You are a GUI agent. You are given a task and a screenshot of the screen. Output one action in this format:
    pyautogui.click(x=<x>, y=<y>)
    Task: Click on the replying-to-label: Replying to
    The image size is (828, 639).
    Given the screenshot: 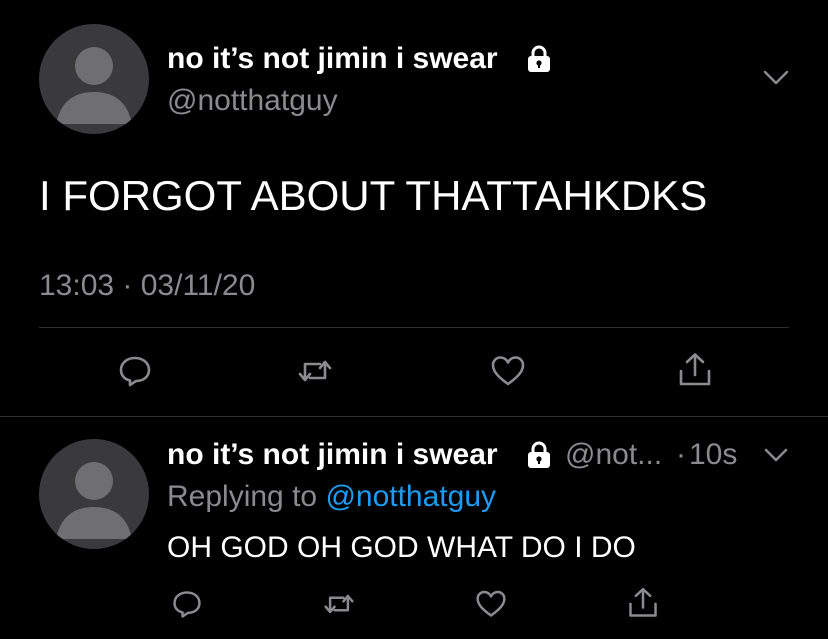 What is the action you would take?
    pyautogui.click(x=242, y=496)
    